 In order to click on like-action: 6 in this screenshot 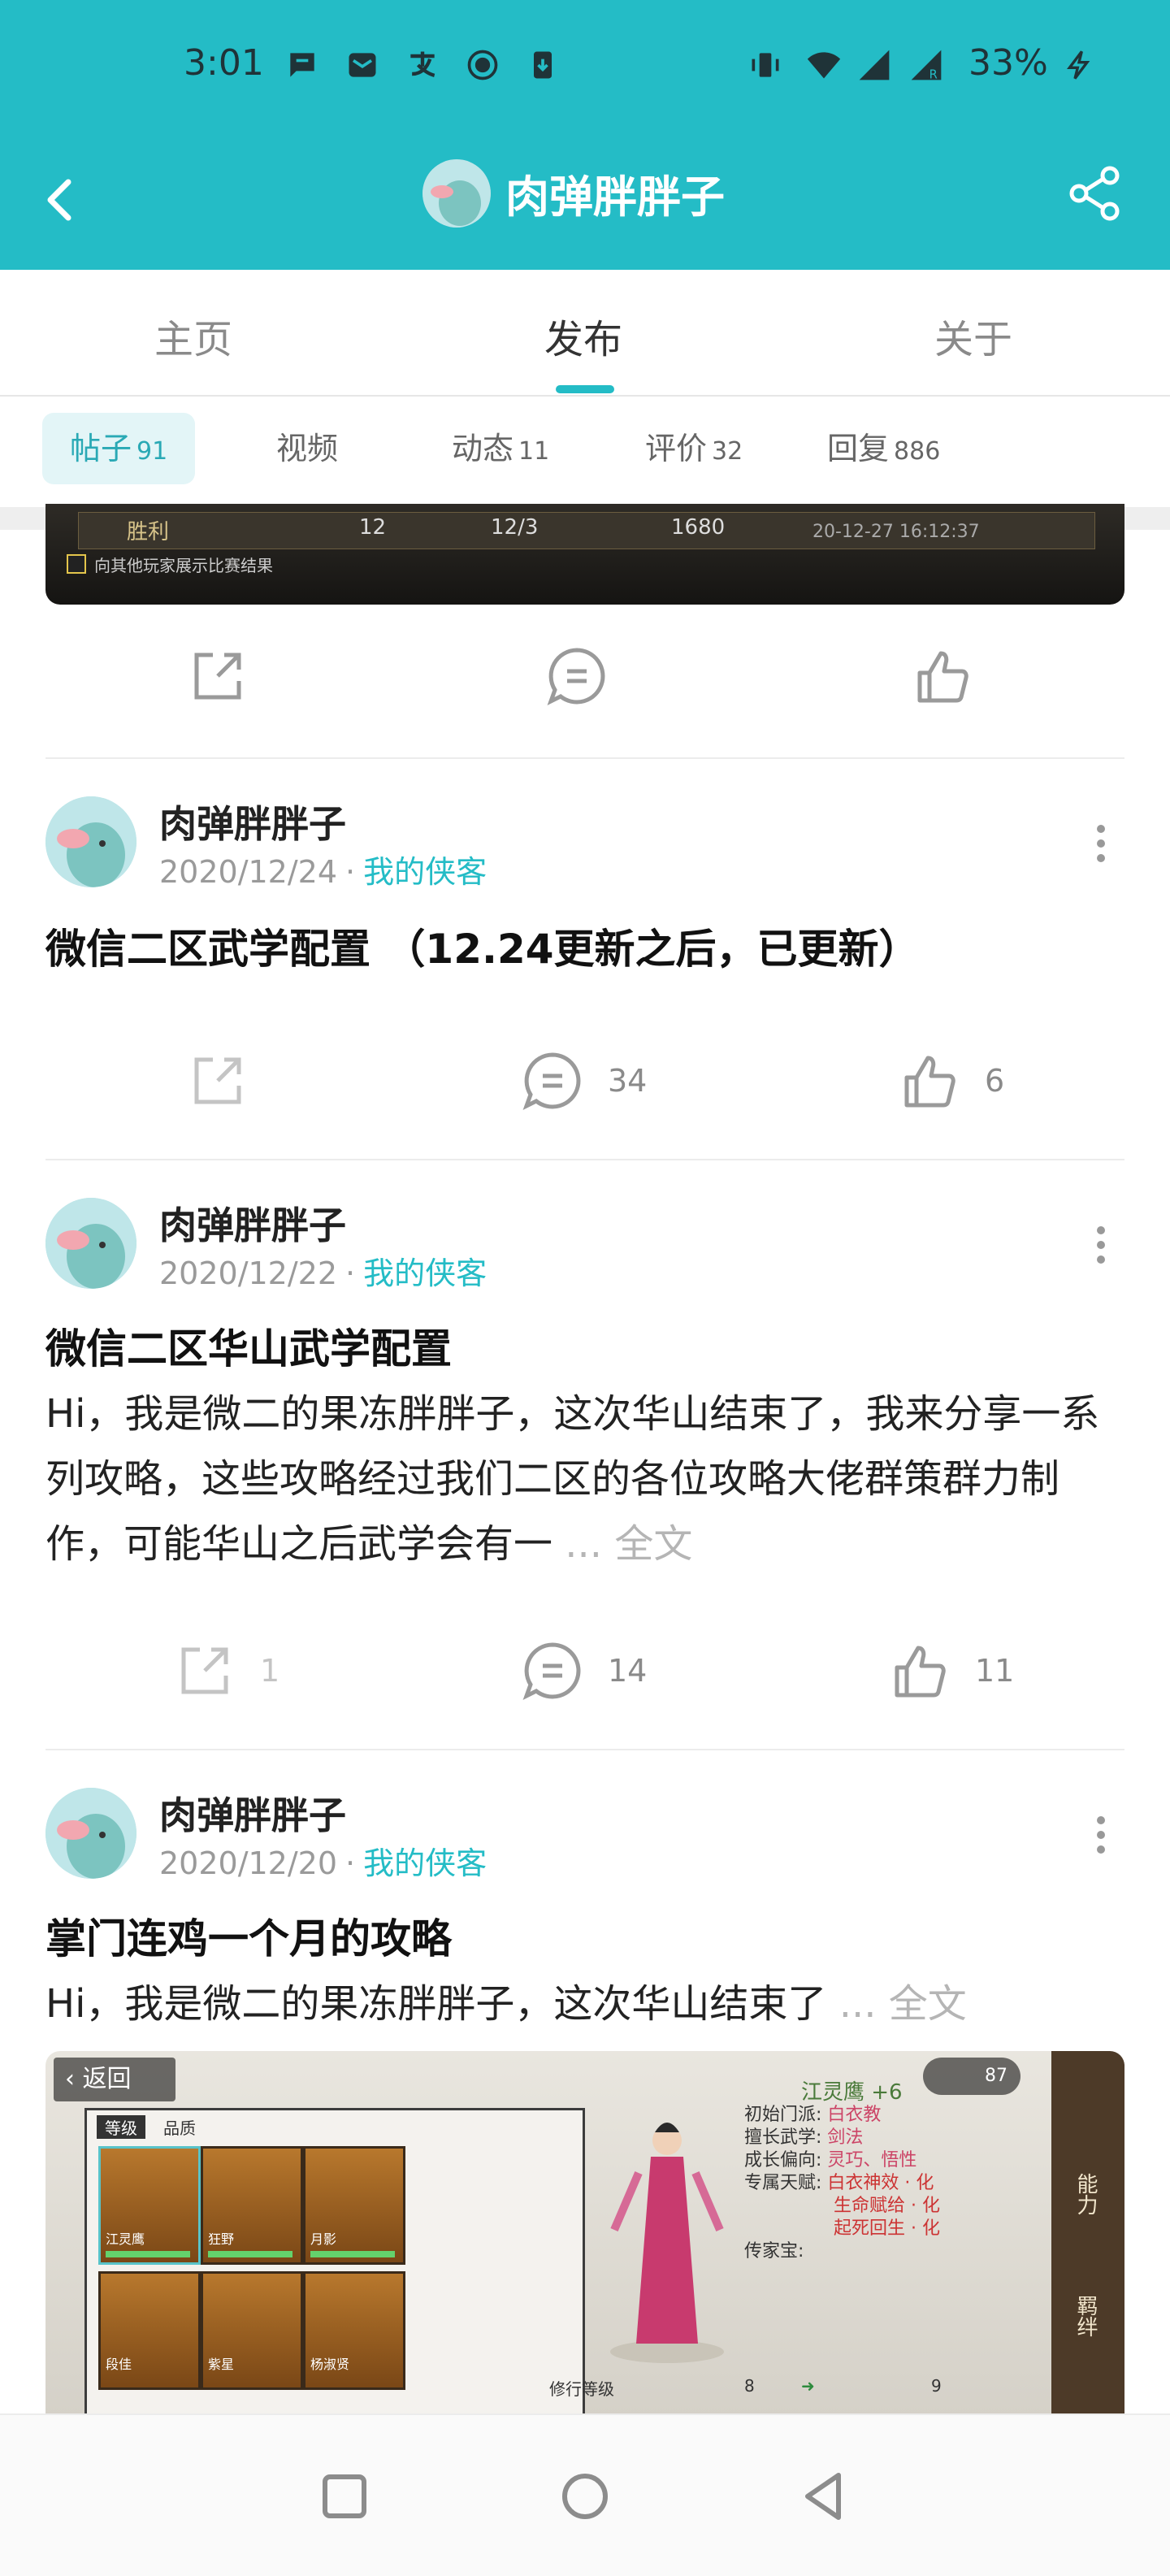, I will do `click(950, 1081)`.